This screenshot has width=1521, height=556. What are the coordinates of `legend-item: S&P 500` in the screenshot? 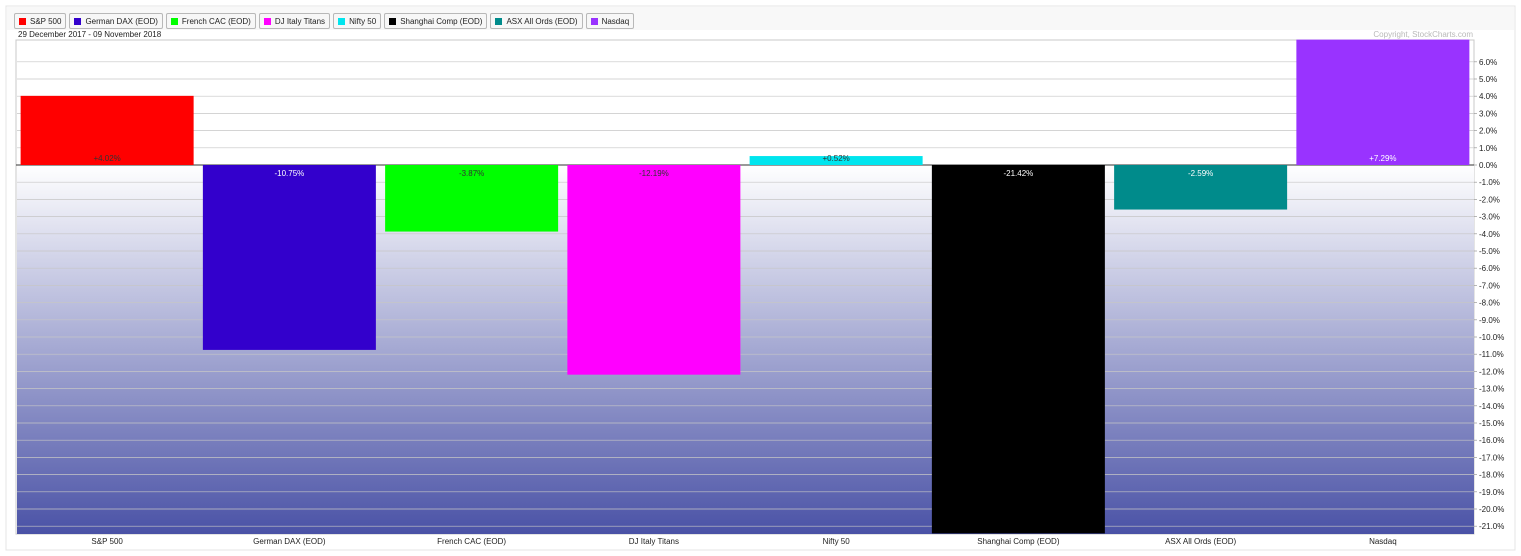 It's located at (40, 21).